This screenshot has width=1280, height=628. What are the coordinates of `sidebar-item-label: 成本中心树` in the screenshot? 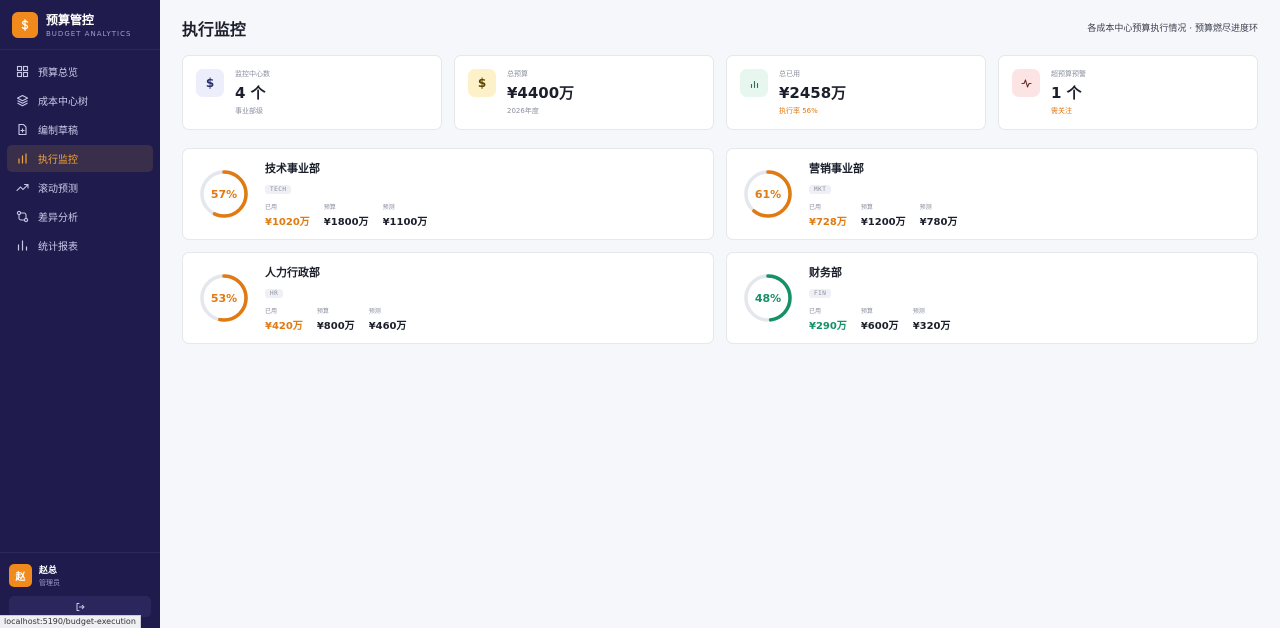 It's located at (63, 102).